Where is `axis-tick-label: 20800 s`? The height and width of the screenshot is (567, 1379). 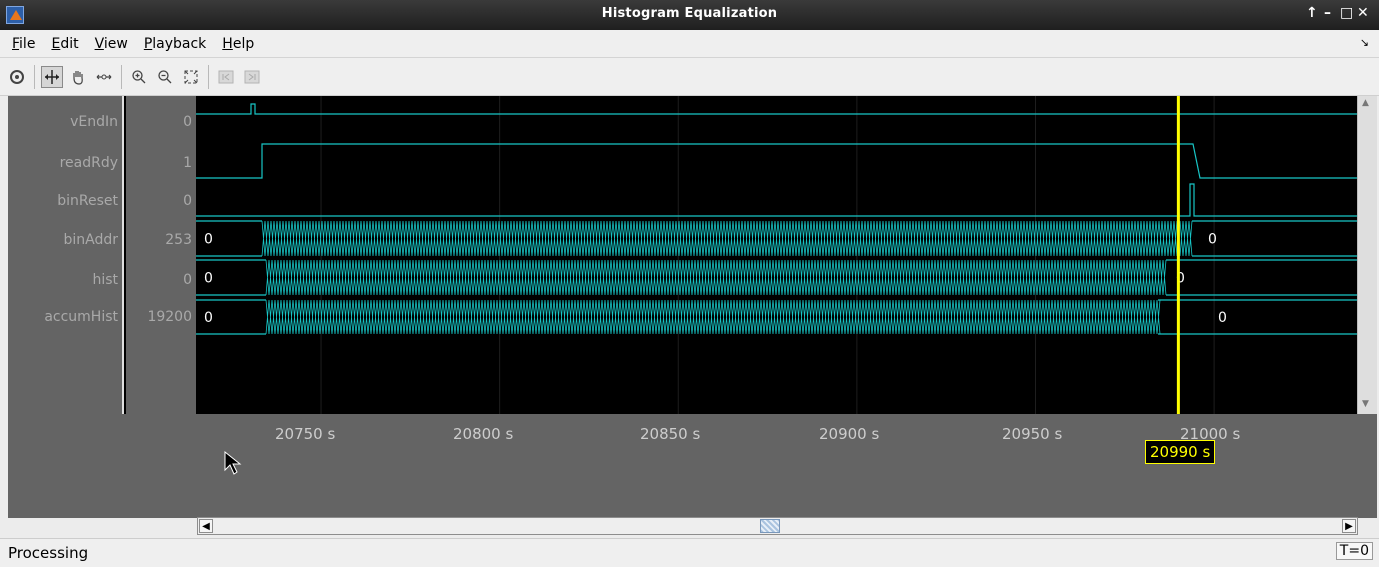 axis-tick-label: 20800 s is located at coordinates (483, 434).